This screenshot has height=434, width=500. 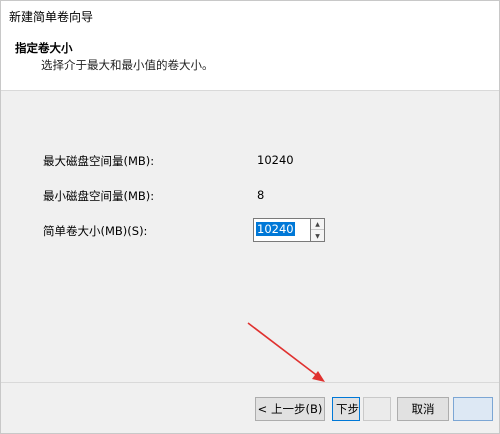 What do you see at coordinates (346, 409) in the screenshot?
I see `next-button: 下步` at bounding box center [346, 409].